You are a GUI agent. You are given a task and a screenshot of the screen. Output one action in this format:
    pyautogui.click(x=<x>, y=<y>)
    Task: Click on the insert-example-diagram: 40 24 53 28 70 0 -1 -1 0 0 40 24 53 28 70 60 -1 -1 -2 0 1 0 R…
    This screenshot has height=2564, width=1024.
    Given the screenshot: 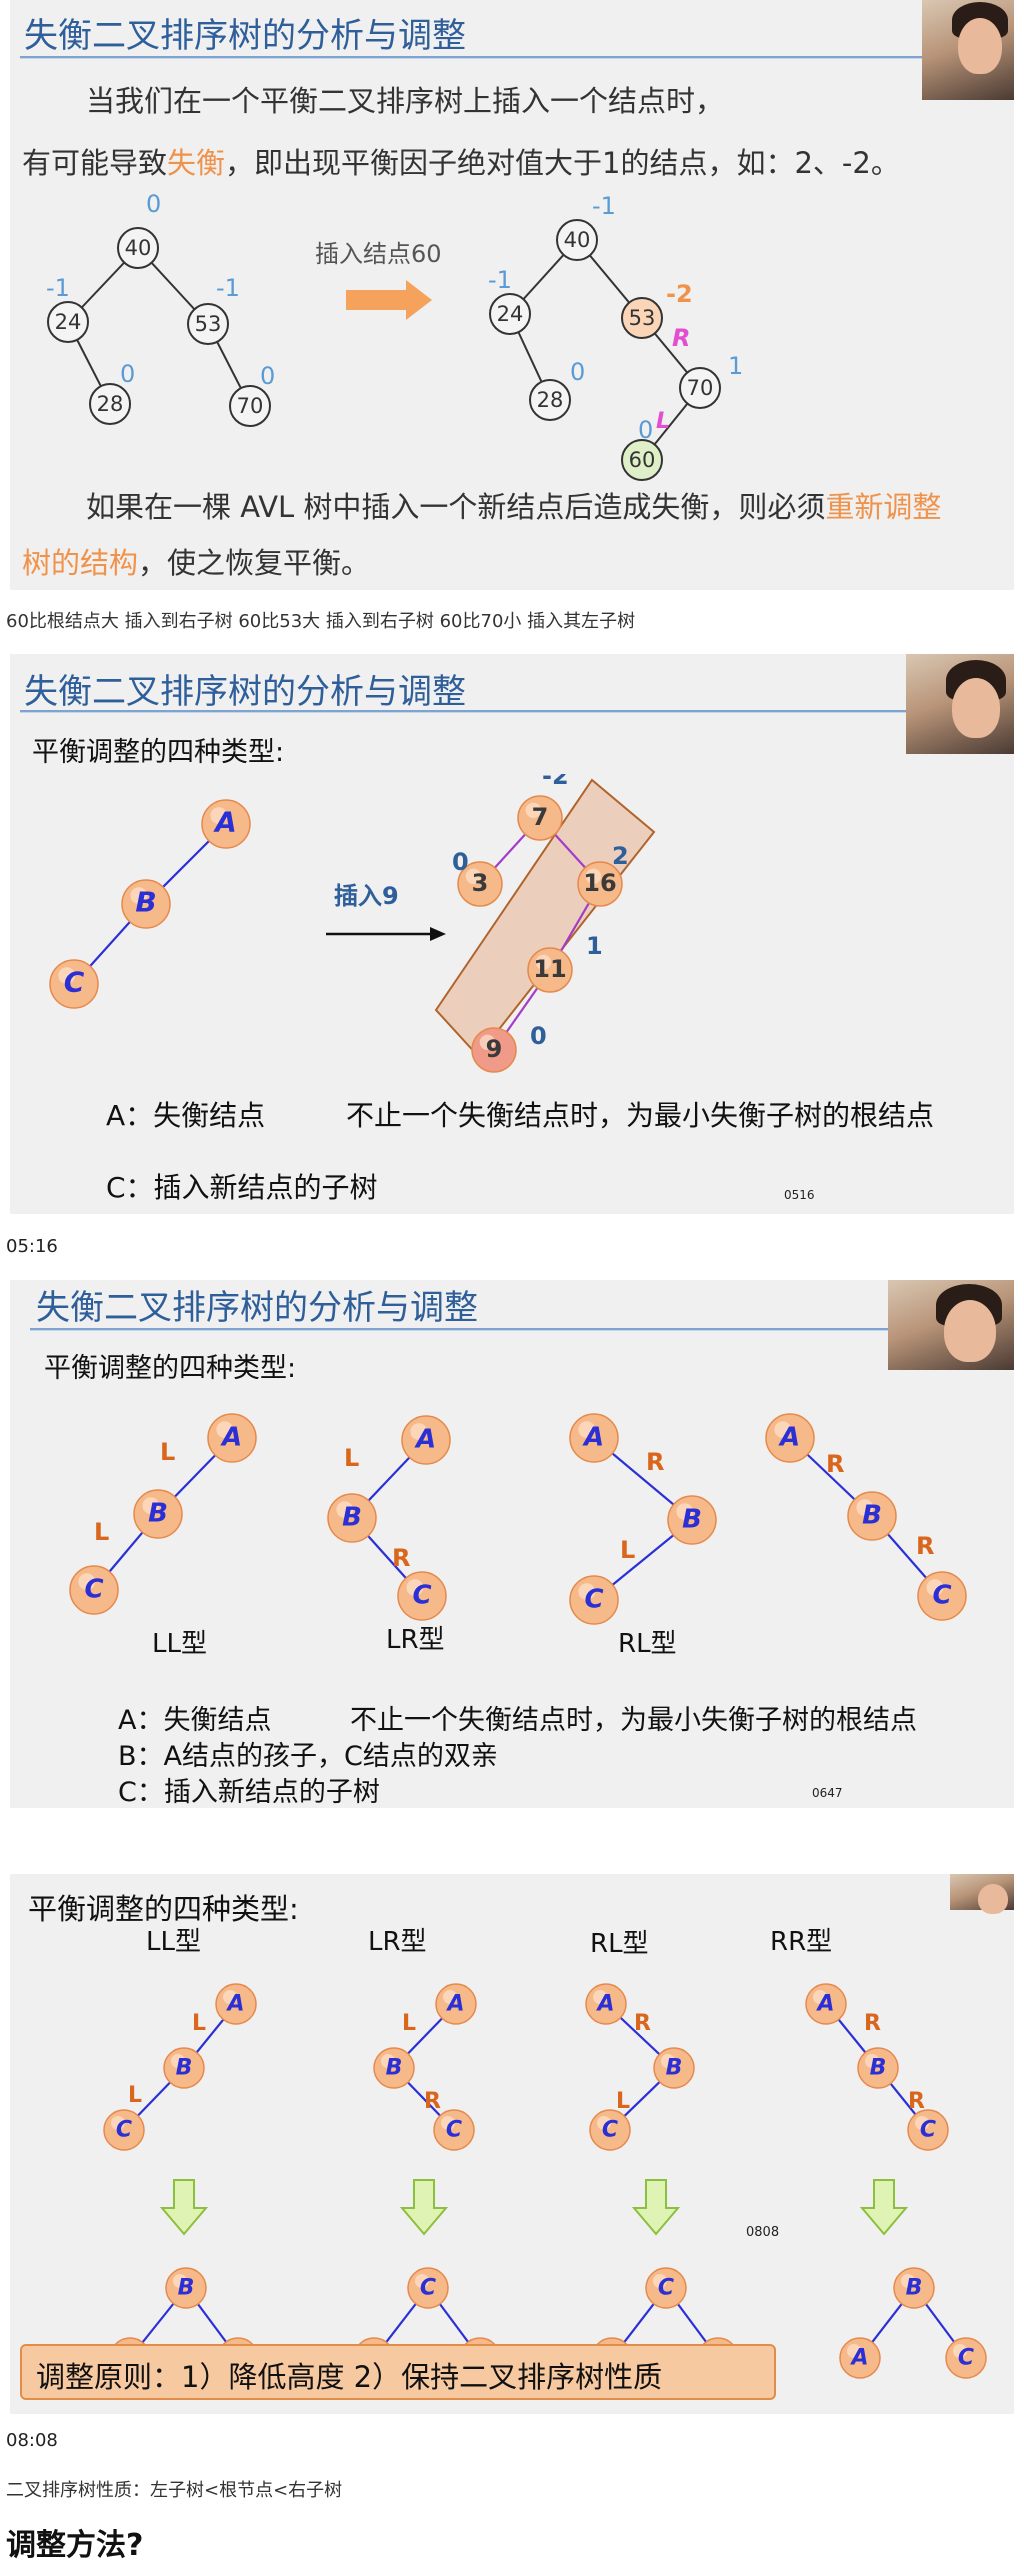 What is the action you would take?
    pyautogui.click(x=394, y=336)
    